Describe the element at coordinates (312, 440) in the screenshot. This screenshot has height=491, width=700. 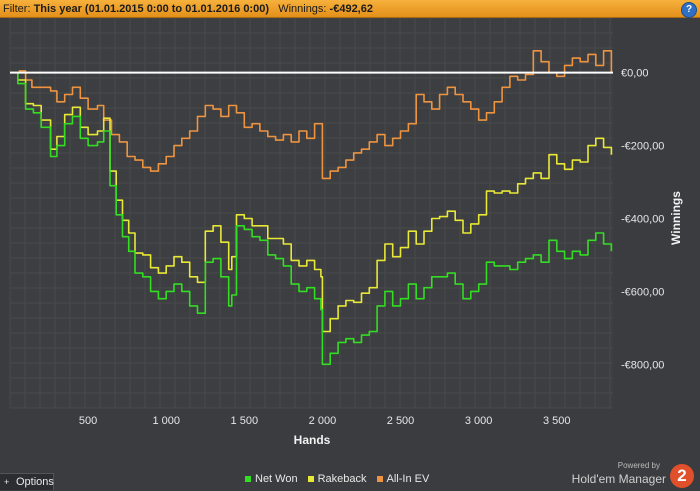
I see `x-axis-label: Hands` at that location.